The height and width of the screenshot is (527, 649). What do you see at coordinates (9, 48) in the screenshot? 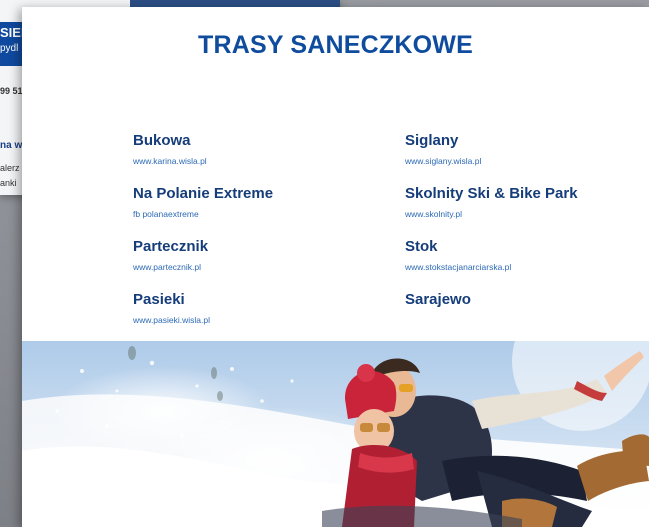
I see `background-header-subtitle: pydl` at bounding box center [9, 48].